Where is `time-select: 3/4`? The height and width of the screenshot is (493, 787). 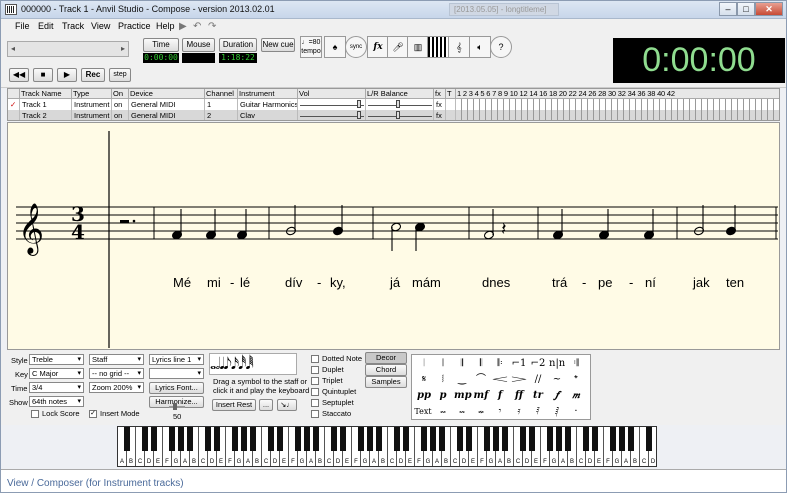 time-select: 3/4 is located at coordinates (56, 387).